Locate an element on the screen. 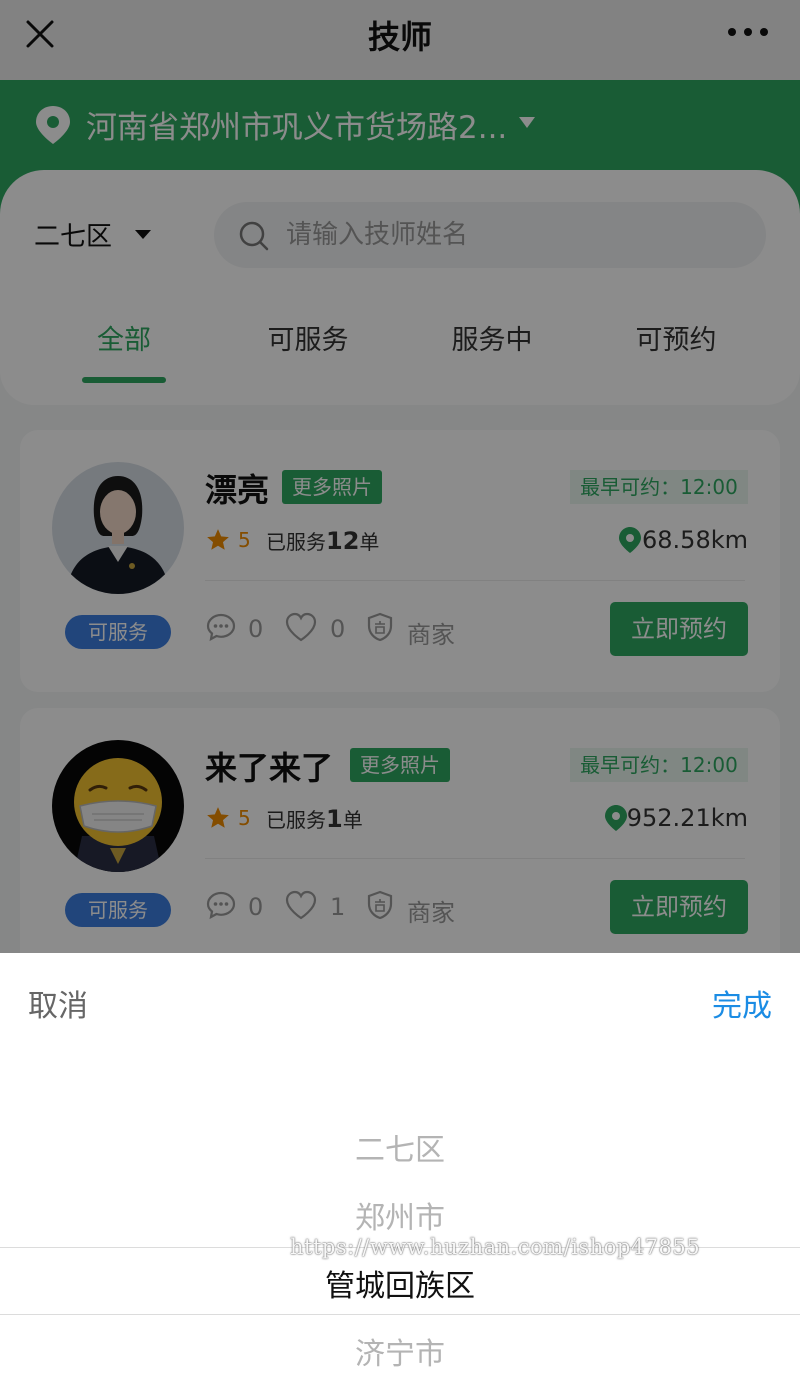 Image resolution: width=800 pixels, height=1397 pixels. cancel-button: 取消 is located at coordinates (58, 1003).